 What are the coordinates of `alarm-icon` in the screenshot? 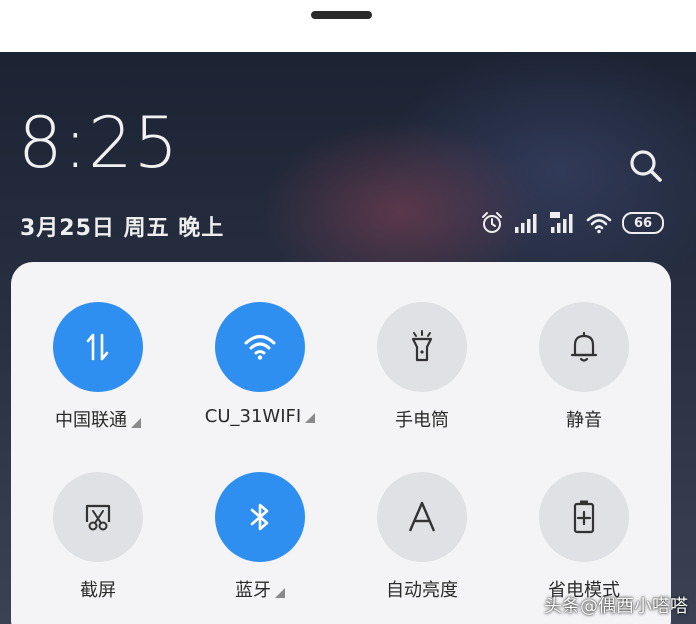 It's located at (492, 223).